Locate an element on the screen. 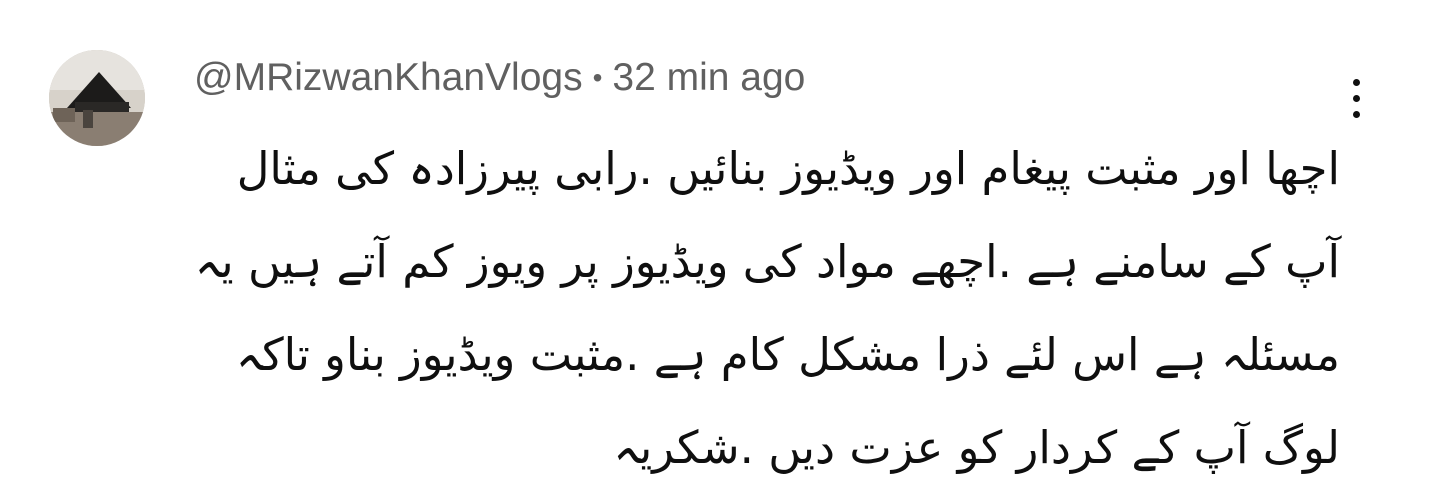 The height and width of the screenshot is (500, 1452). avatar is located at coordinates (97, 98).